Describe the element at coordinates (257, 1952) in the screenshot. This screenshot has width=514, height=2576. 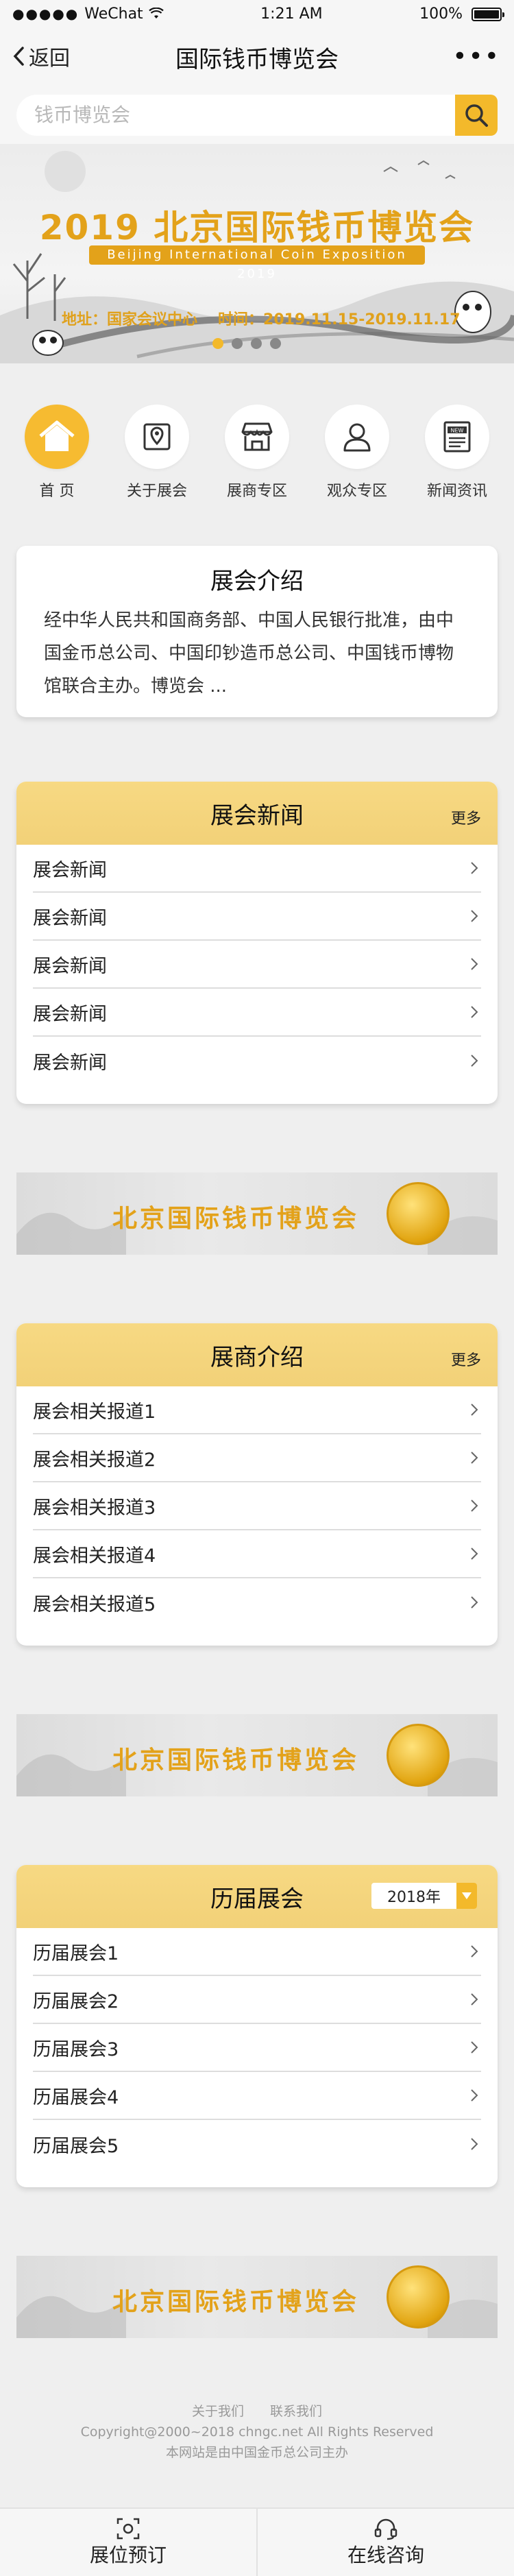
I see `list-item: 历届展会1` at that location.